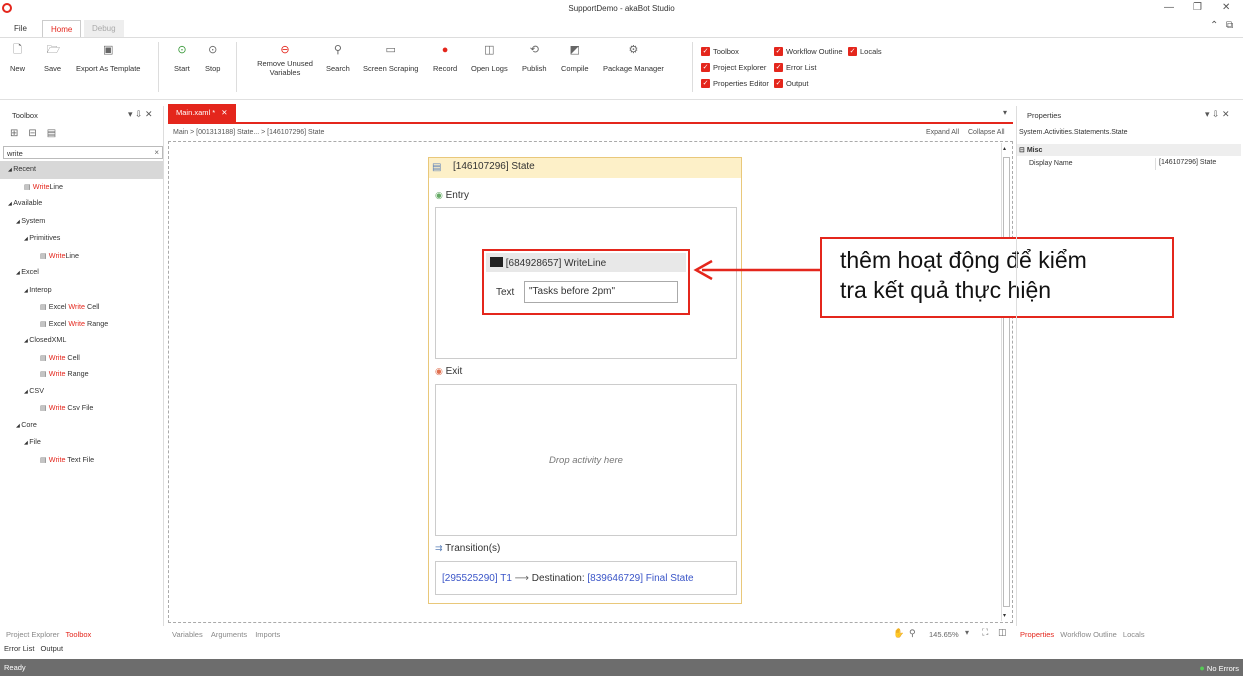  What do you see at coordinates (25, 168) in the screenshot?
I see `tree-label: Recent` at bounding box center [25, 168].